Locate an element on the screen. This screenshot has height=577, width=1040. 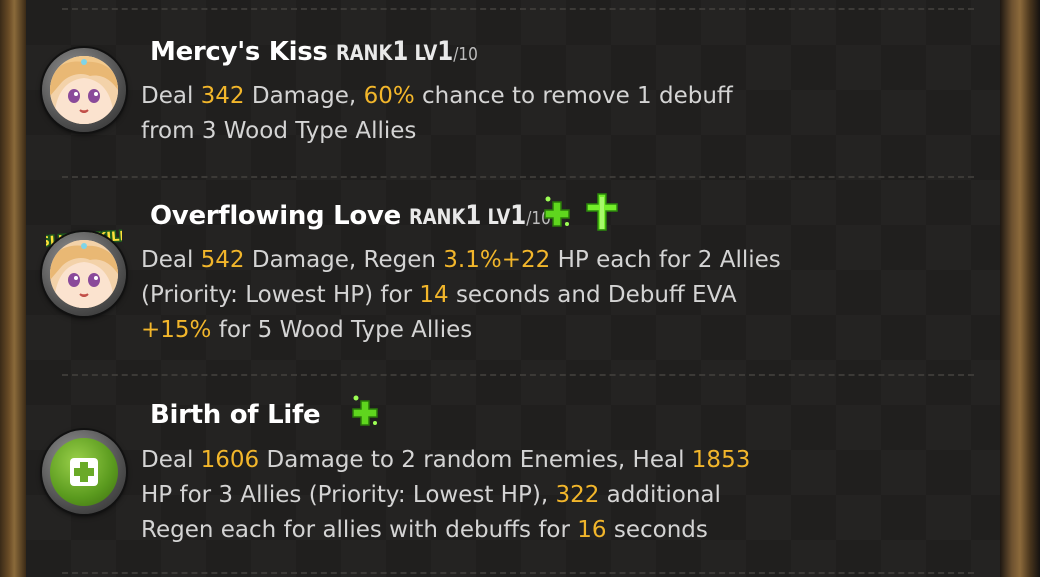
skill-name: Overflowing Love is located at coordinates (275, 216).